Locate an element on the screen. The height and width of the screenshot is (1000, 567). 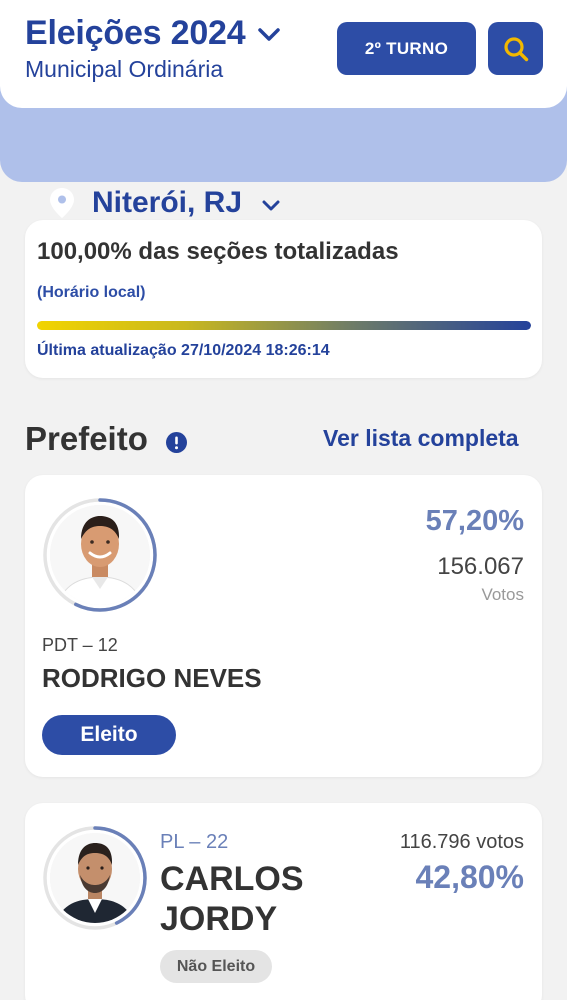
totalization-progress-bar is located at coordinates (284, 325).